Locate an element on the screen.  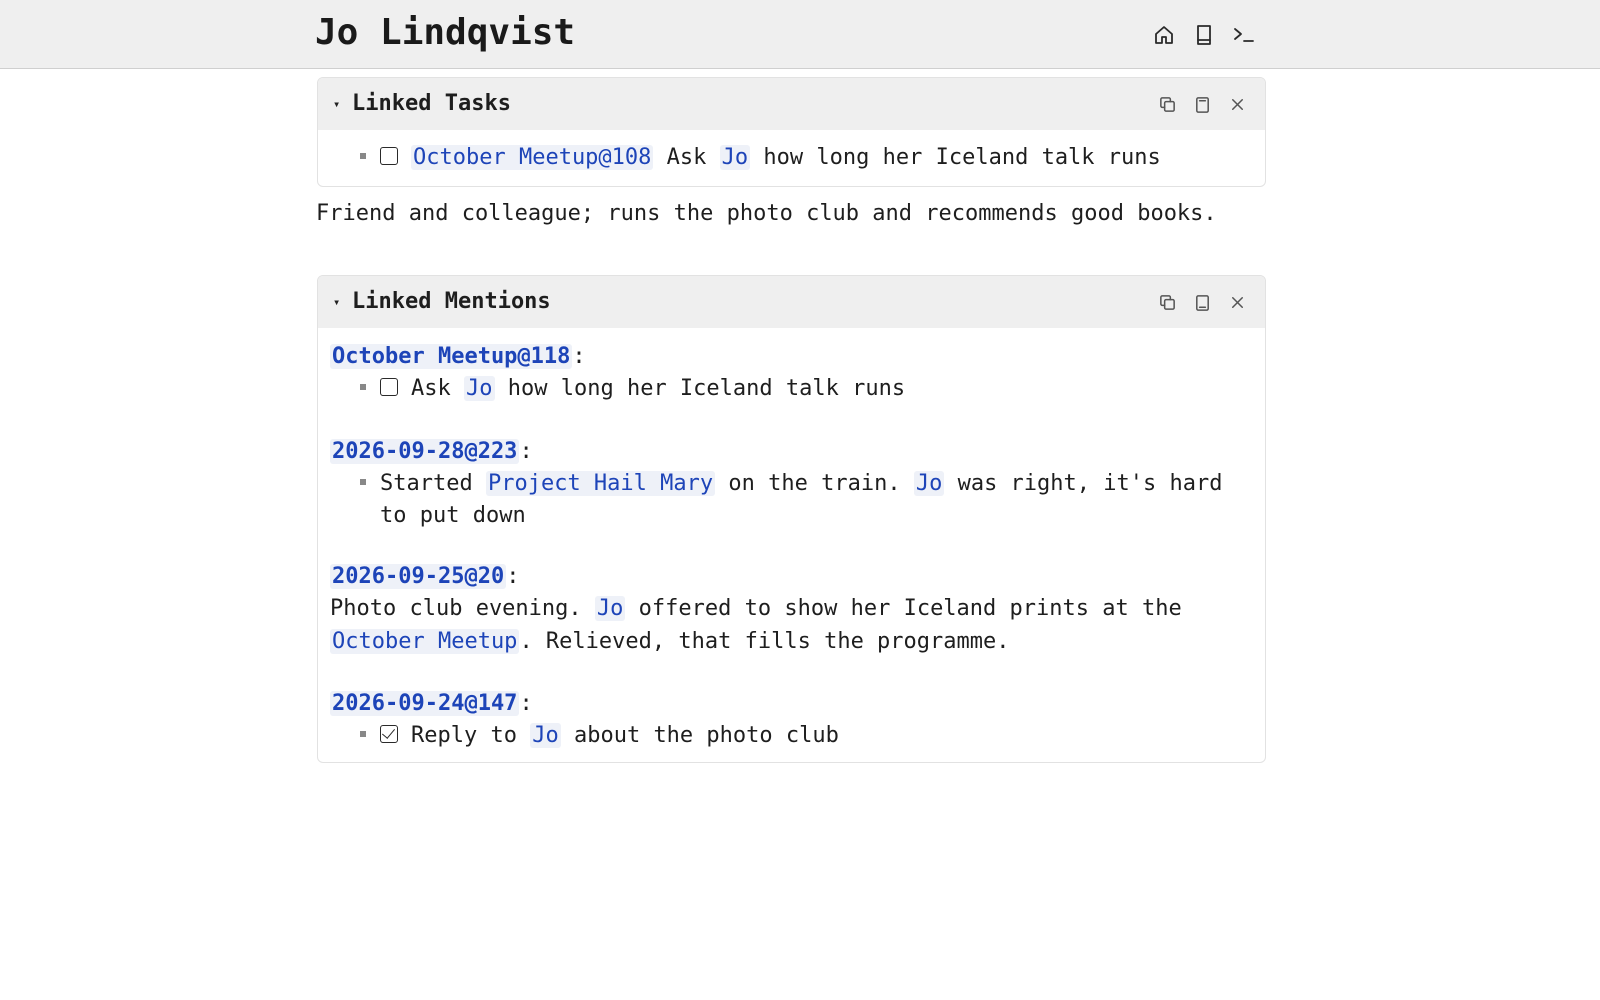
mention-text: Ask is located at coordinates (431, 388).